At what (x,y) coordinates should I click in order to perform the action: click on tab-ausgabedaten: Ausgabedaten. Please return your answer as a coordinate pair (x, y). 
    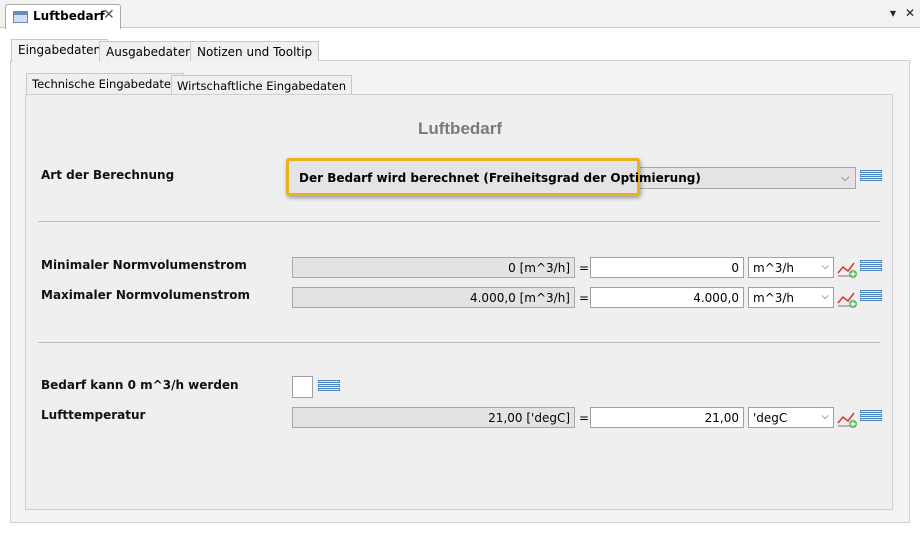
    Looking at the image, I should click on (149, 51).